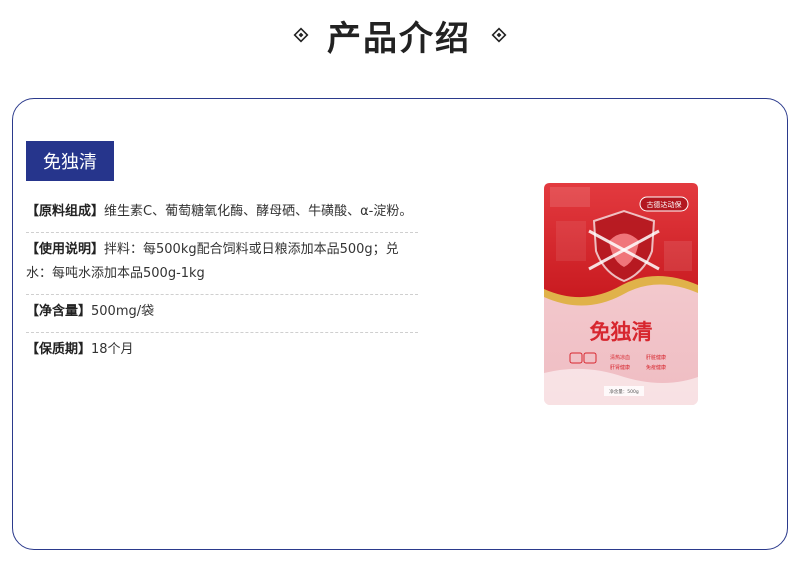  What do you see at coordinates (499, 35) in the screenshot?
I see `diamond-right-icon` at bounding box center [499, 35].